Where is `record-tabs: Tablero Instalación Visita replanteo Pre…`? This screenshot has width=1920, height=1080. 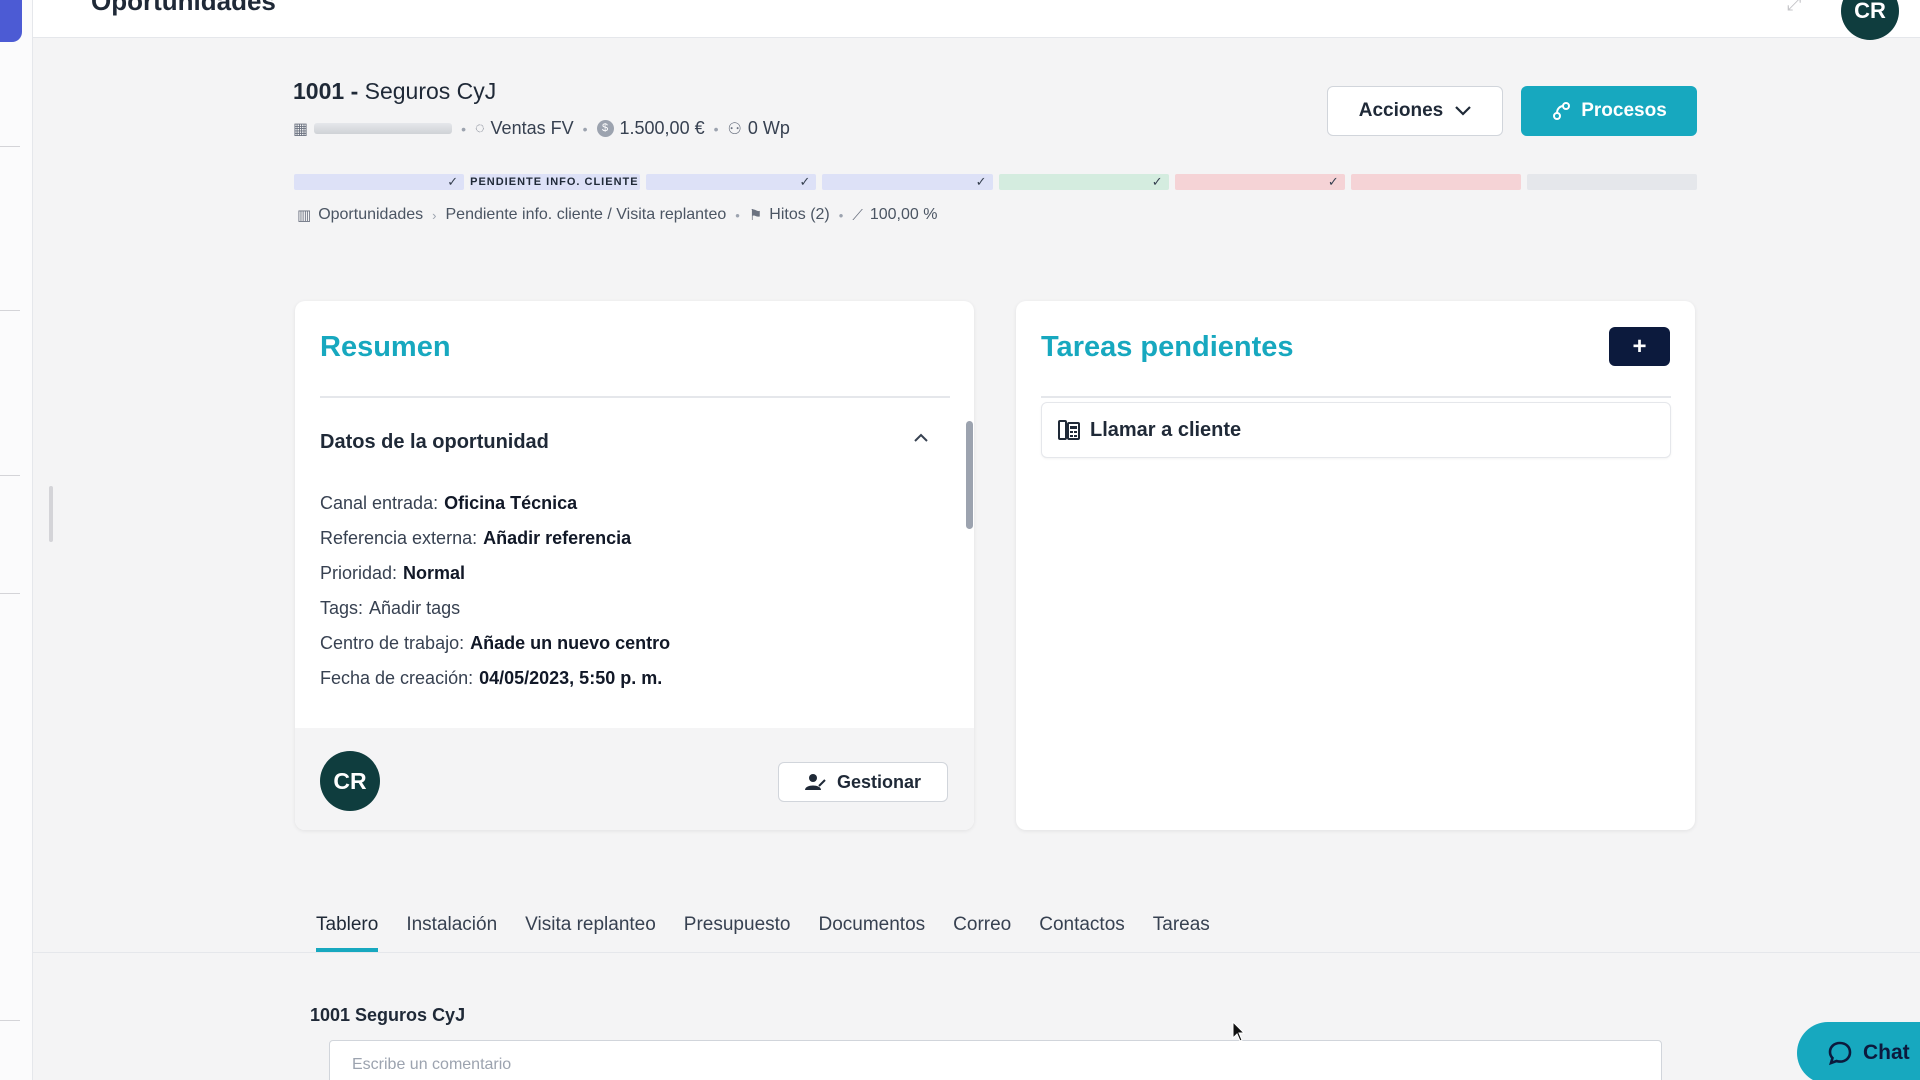
record-tabs: Tablero Instalación Visita replanteo Pre… is located at coordinates (763, 933).